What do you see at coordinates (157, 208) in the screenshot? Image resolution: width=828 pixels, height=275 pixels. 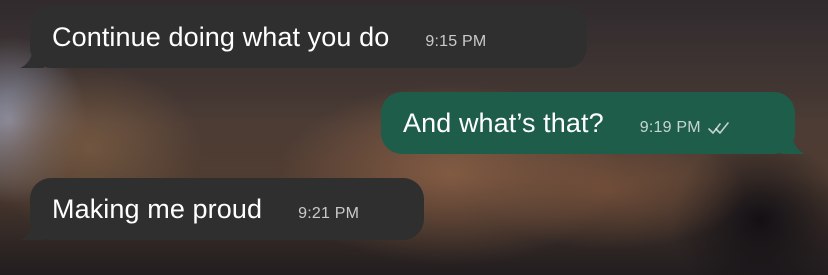 I see `message-text: Making me proud` at bounding box center [157, 208].